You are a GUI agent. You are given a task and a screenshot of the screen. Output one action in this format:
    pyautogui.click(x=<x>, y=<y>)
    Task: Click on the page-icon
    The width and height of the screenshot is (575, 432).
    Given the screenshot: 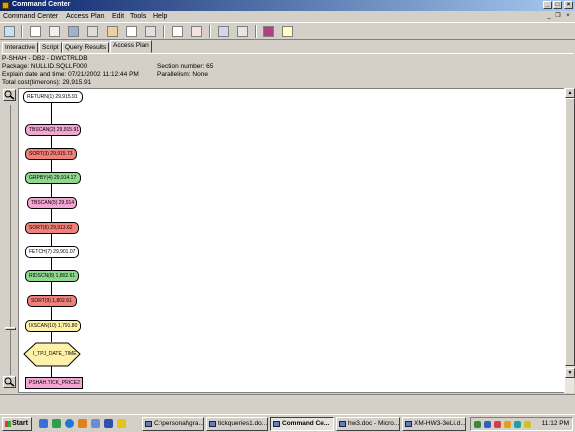 What is the action you would take?
    pyautogui.click(x=131, y=31)
    